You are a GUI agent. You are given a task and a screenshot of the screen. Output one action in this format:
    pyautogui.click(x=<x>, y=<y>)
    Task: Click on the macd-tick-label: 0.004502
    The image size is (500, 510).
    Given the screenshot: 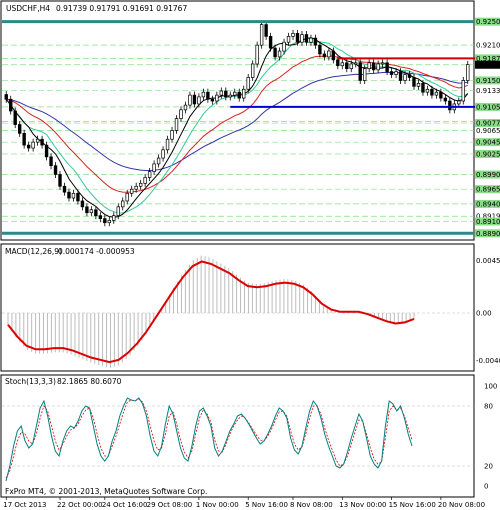 What is the action you would take?
    pyautogui.click(x=488, y=261)
    